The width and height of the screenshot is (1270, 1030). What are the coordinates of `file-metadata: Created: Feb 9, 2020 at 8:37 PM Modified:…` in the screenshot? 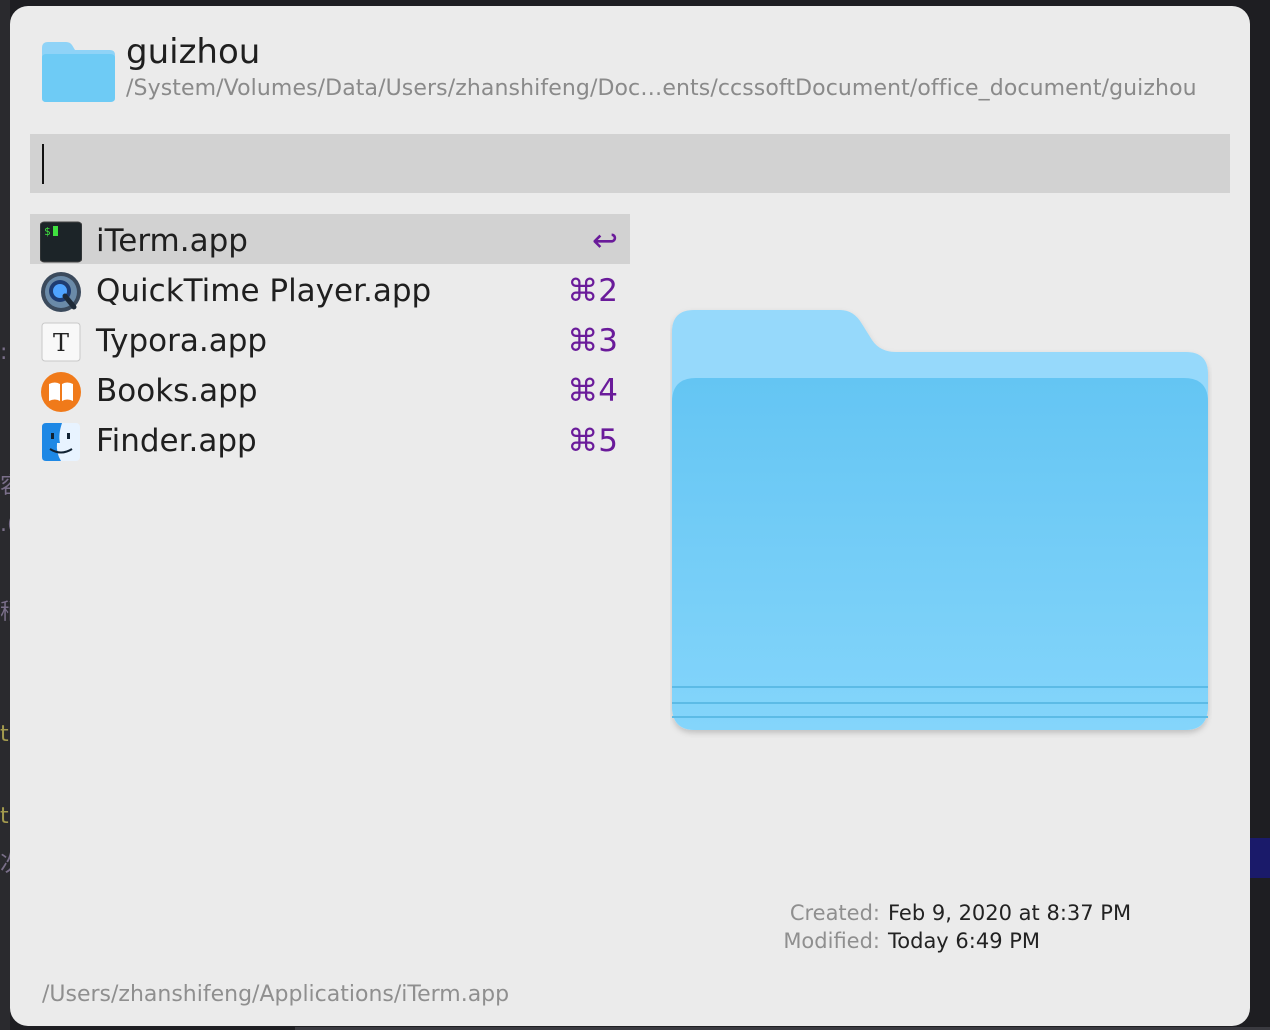 It's located at (950, 929).